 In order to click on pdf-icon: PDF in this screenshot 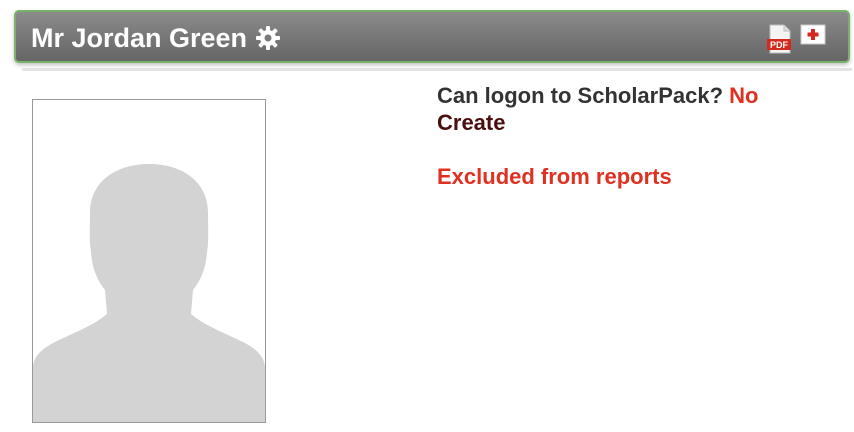, I will do `click(780, 39)`.